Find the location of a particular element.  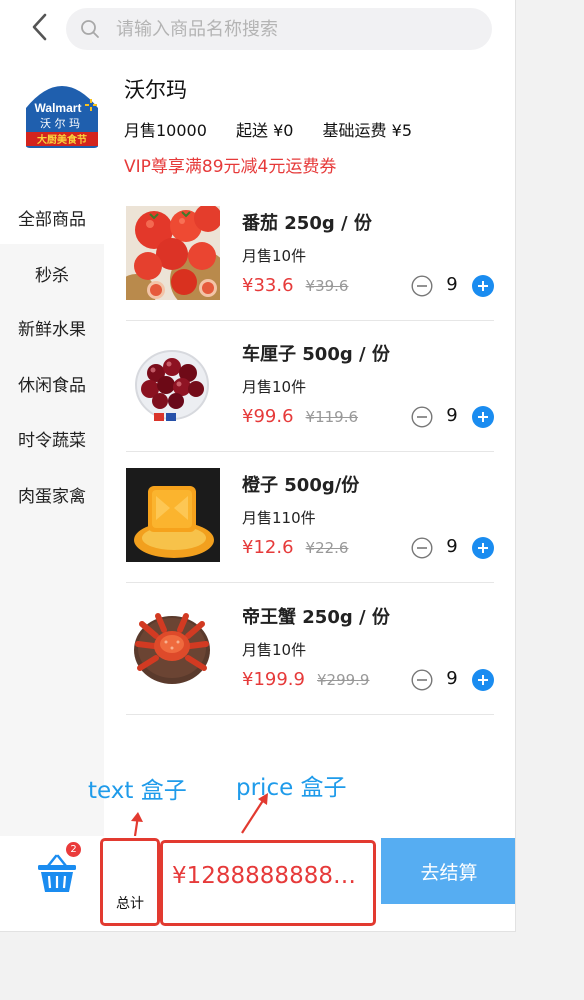

bottom-checkout-bar: 2 总计 ¥1288888888888 去结算 is located at coordinates (257, 883).